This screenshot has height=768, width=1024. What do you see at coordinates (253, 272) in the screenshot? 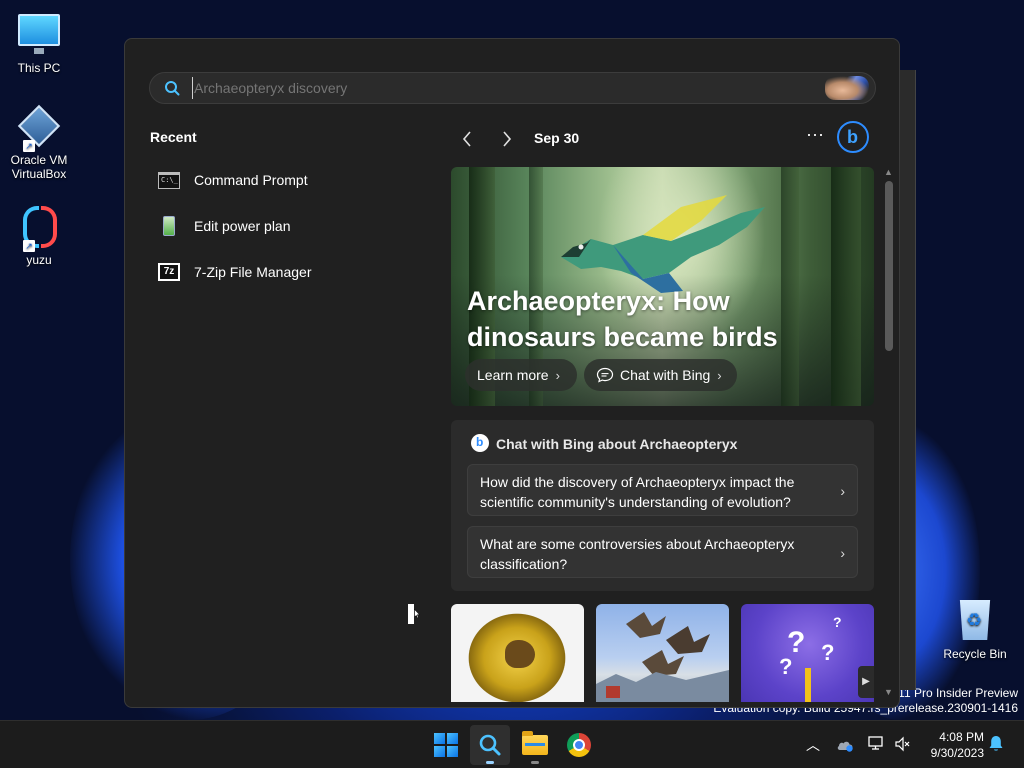
I see `recent-item-label: 7-Zip File Manager` at bounding box center [253, 272].